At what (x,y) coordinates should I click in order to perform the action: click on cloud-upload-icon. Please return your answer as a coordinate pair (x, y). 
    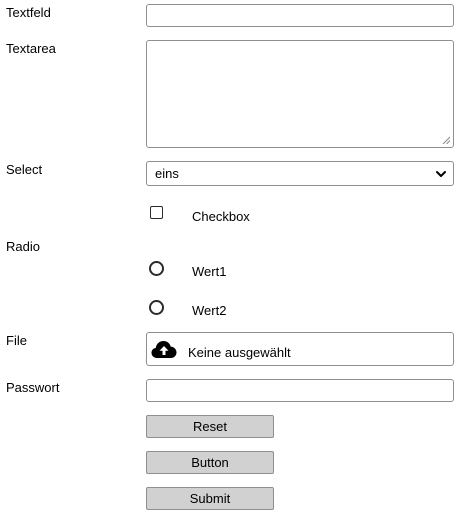
    Looking at the image, I should click on (164, 349).